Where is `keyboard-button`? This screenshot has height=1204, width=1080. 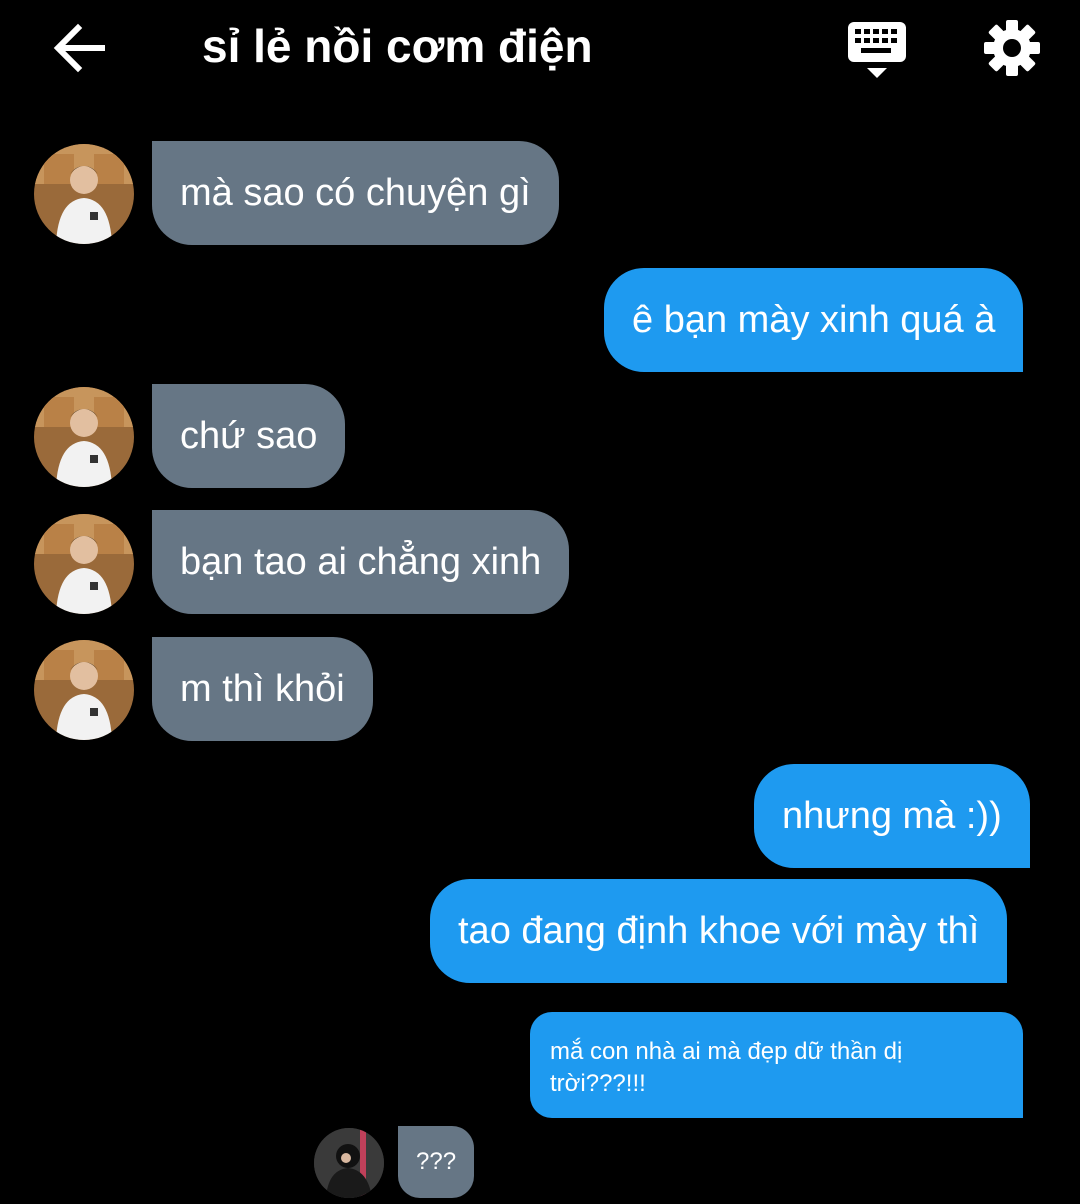 keyboard-button is located at coordinates (878, 51).